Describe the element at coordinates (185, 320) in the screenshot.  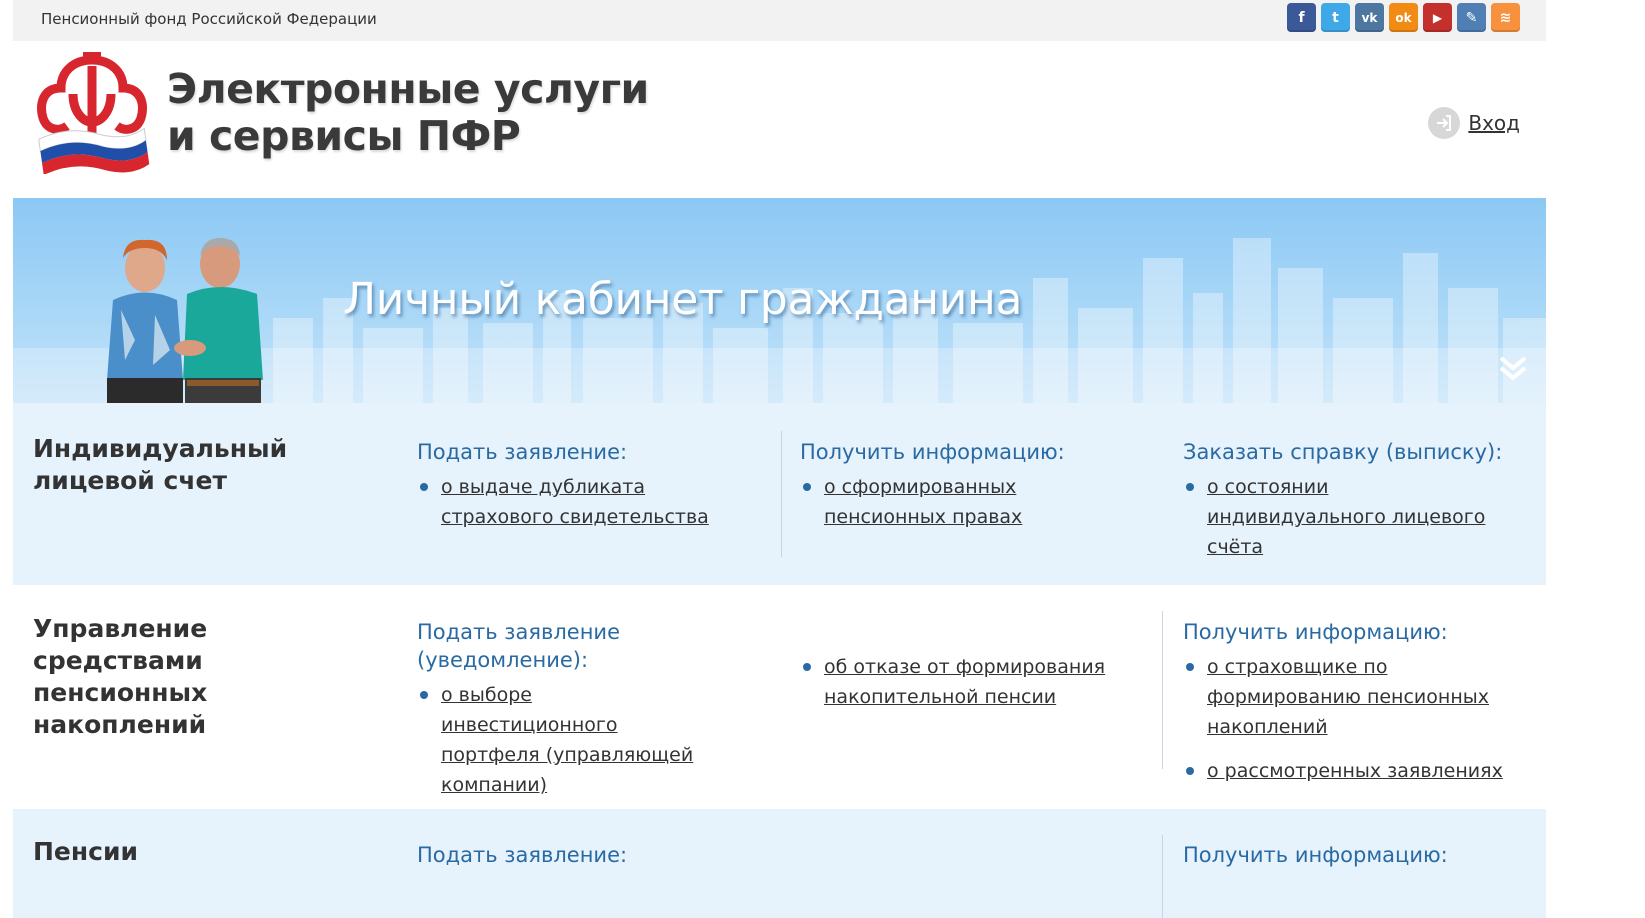
I see `people-photo` at that location.